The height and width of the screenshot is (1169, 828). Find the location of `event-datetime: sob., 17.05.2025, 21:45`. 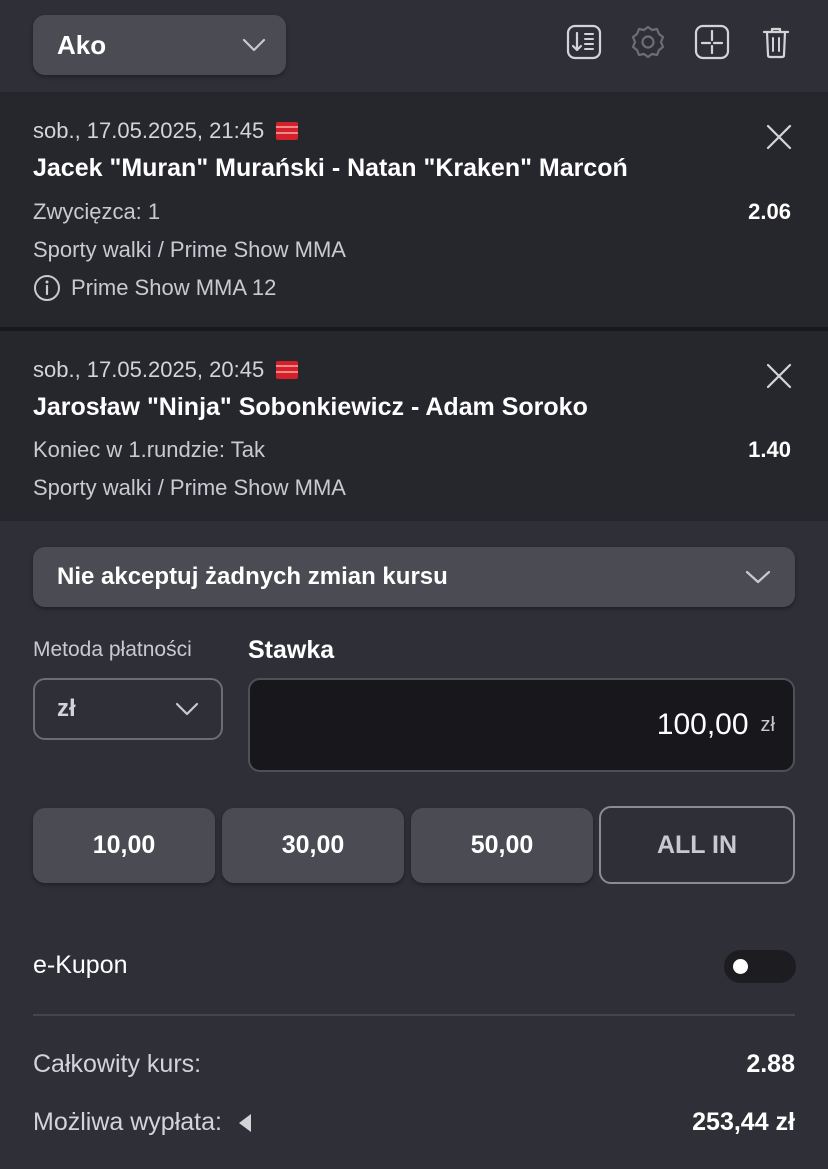

event-datetime: sob., 17.05.2025, 21:45 is located at coordinates (149, 130).